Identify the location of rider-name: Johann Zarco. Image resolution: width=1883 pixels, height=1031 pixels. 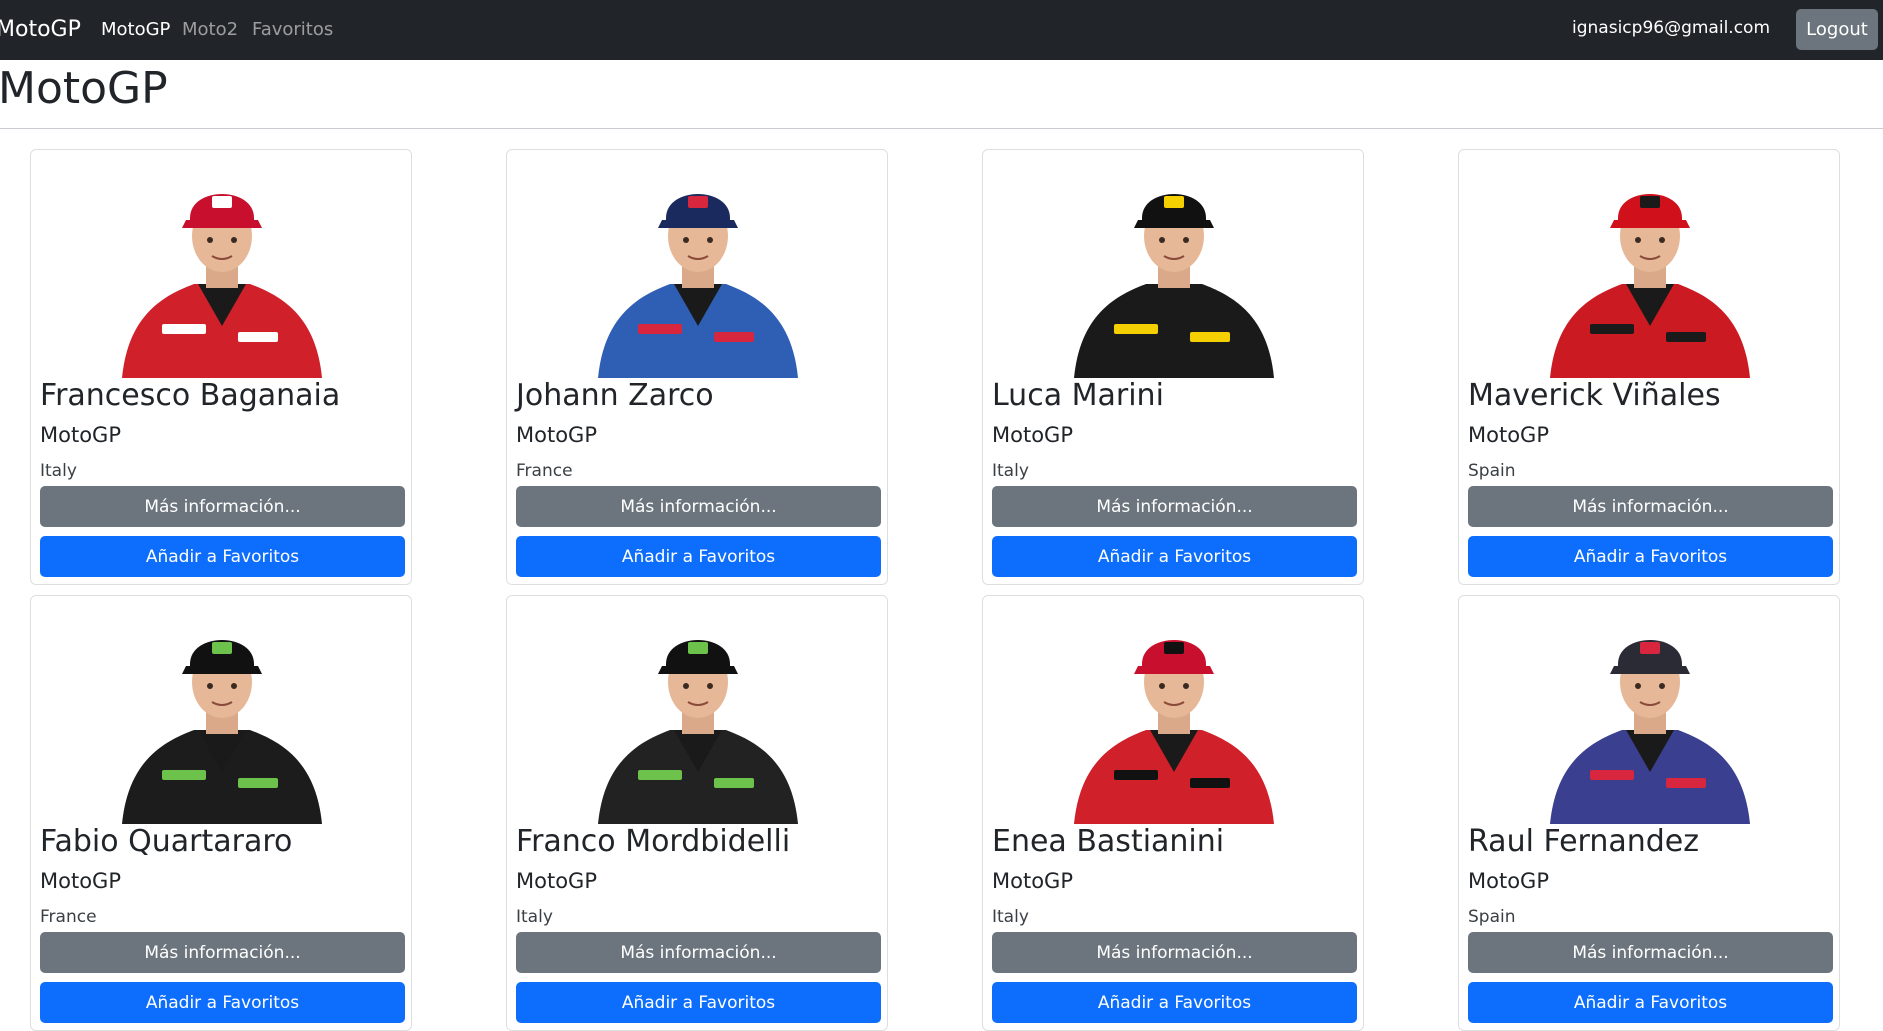
(615, 395).